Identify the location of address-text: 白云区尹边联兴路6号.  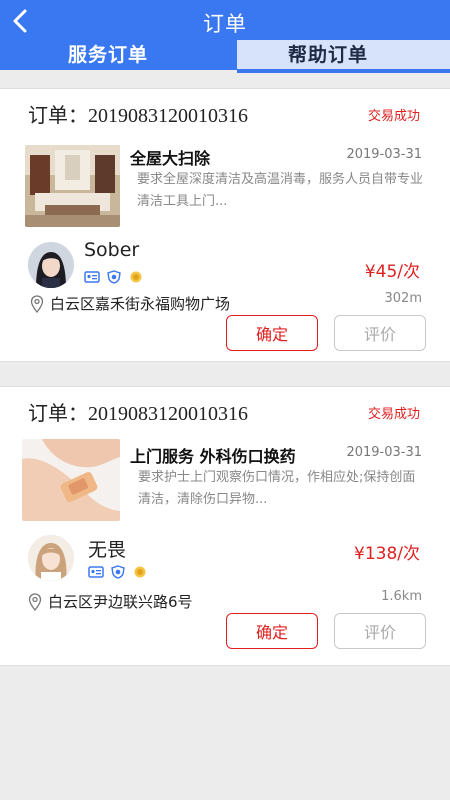
(120, 602).